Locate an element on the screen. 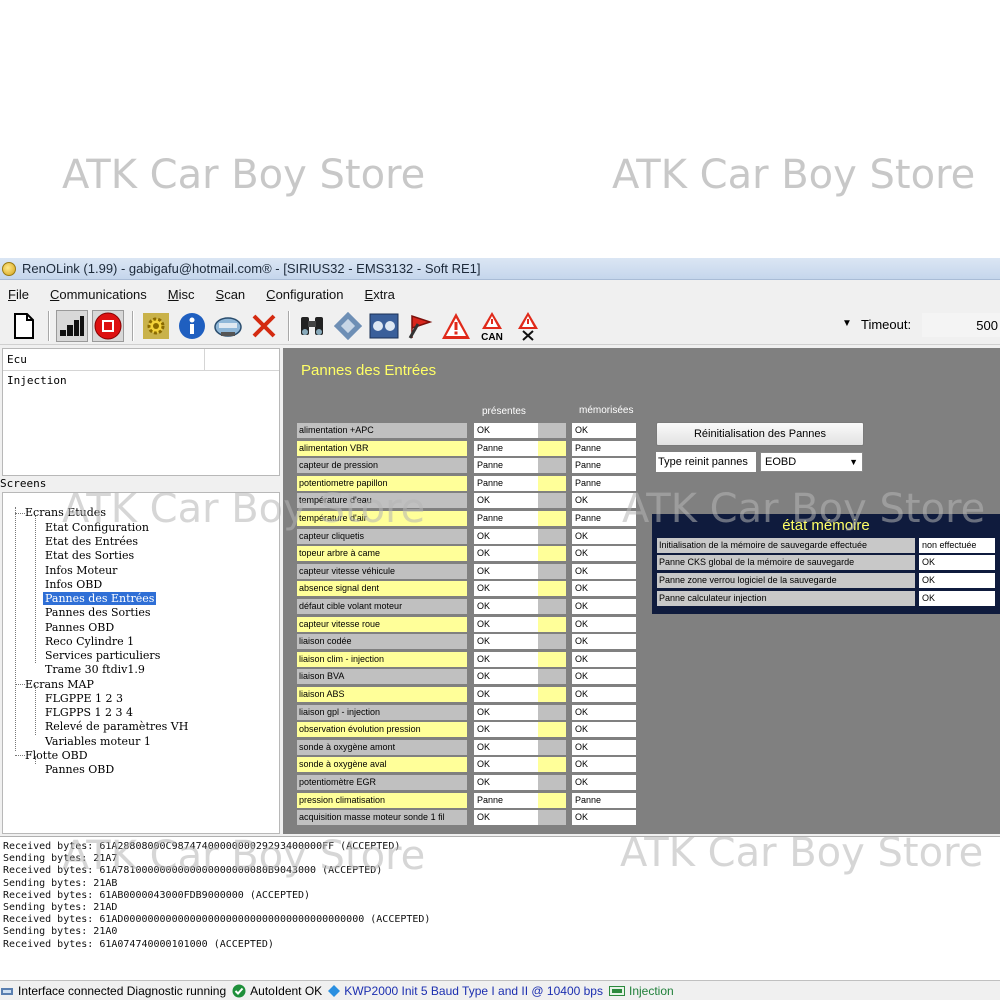 This screenshot has height=1000, width=1000. fault-row: liaison gpl - injection OK OK is located at coordinates (467, 712).